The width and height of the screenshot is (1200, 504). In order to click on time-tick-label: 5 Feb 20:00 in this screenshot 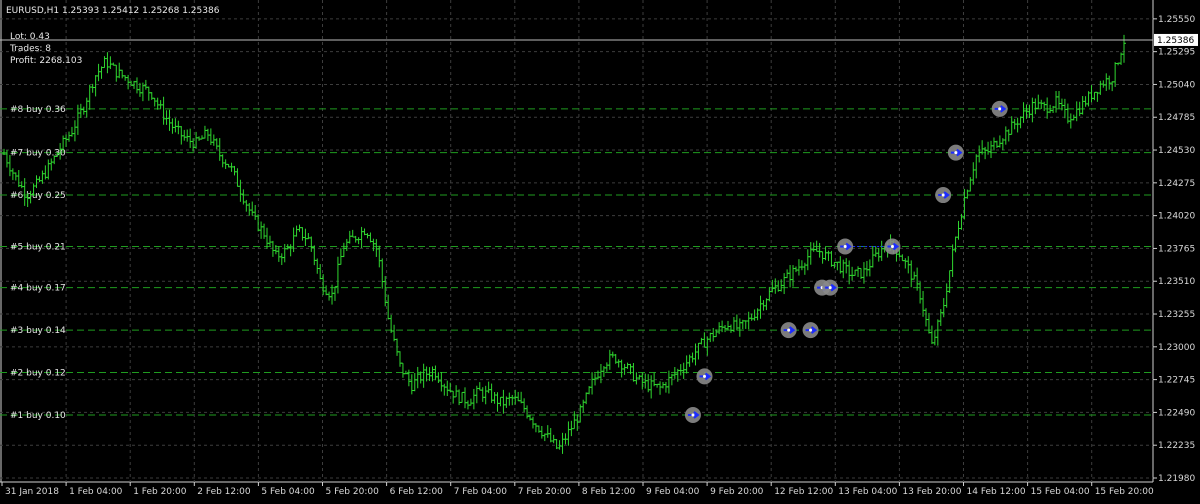, I will do `click(353, 492)`.